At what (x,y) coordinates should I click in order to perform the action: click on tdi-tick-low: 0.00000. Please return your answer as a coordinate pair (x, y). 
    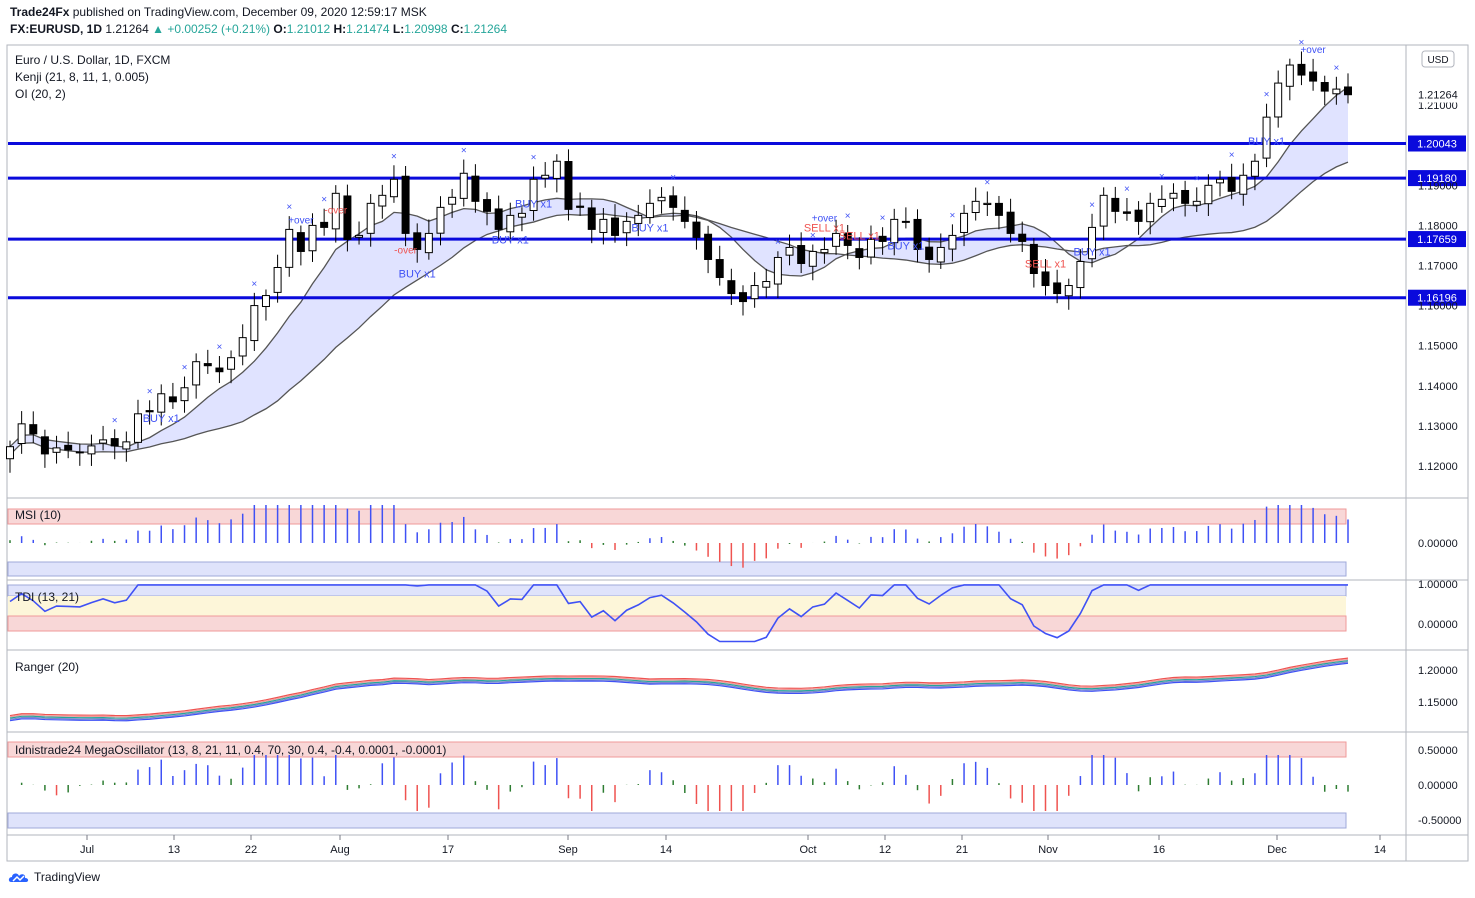
    Looking at the image, I should click on (1438, 625).